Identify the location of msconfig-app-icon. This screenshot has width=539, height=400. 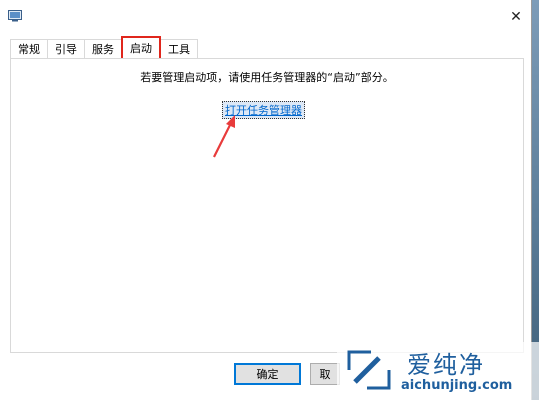
(15, 16).